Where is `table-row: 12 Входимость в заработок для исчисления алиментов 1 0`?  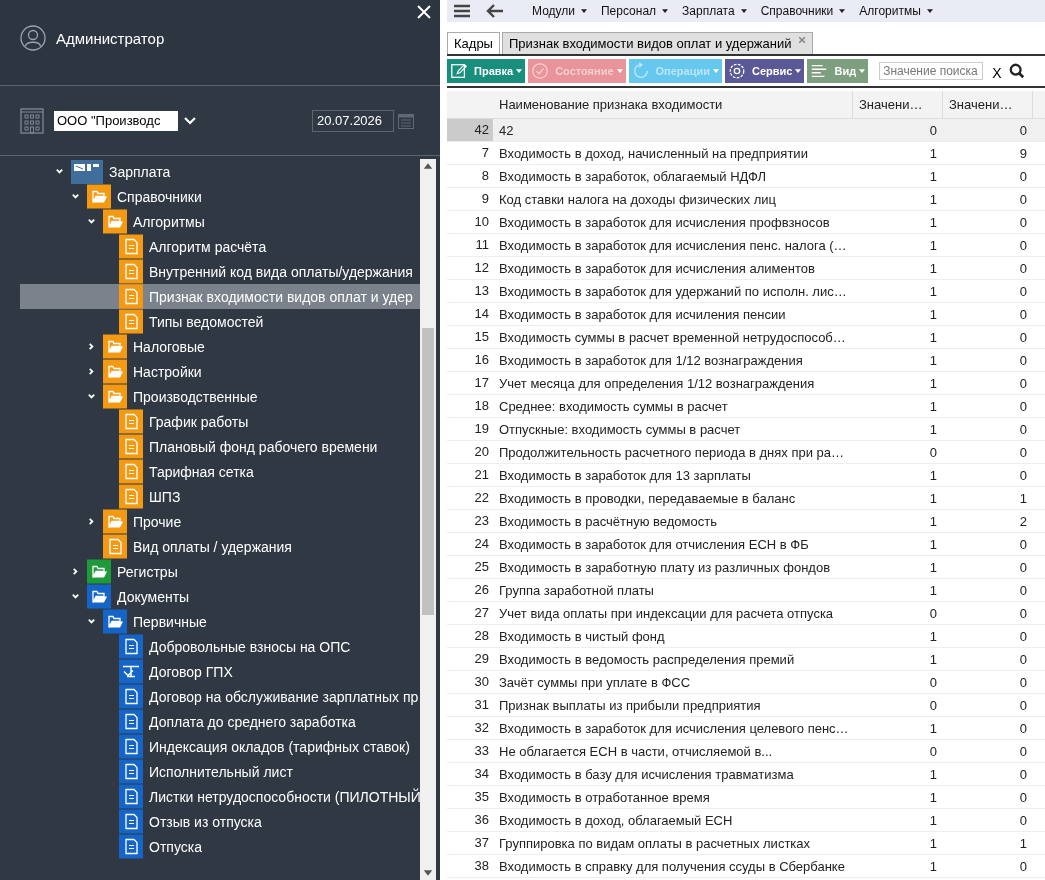 table-row: 12 Входимость в заработок для исчисления алиментов 1 0 is located at coordinates (746, 268).